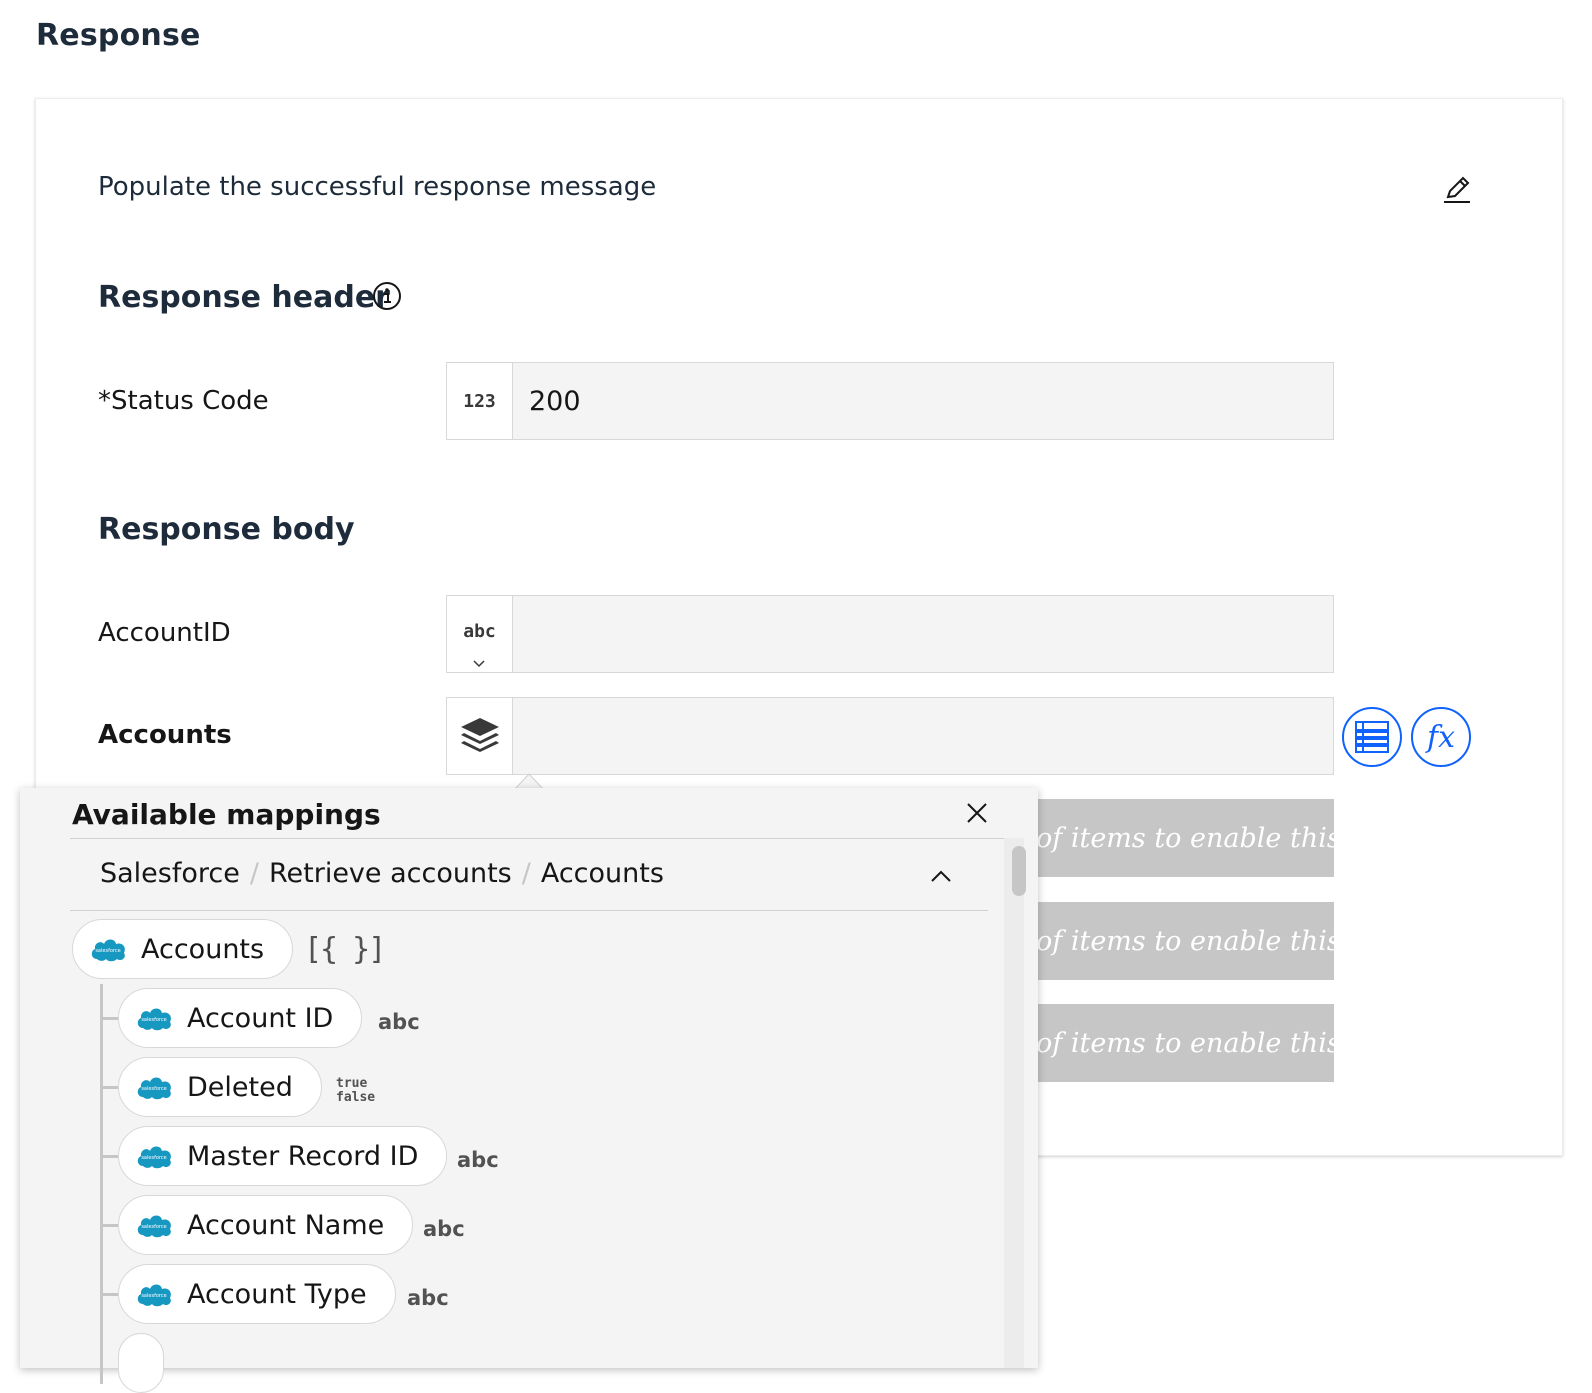 Image resolution: width=1592 pixels, height=1393 pixels. I want to click on mapping-chip-master-record-id: salesforce Master Record ID, so click(283, 1156).